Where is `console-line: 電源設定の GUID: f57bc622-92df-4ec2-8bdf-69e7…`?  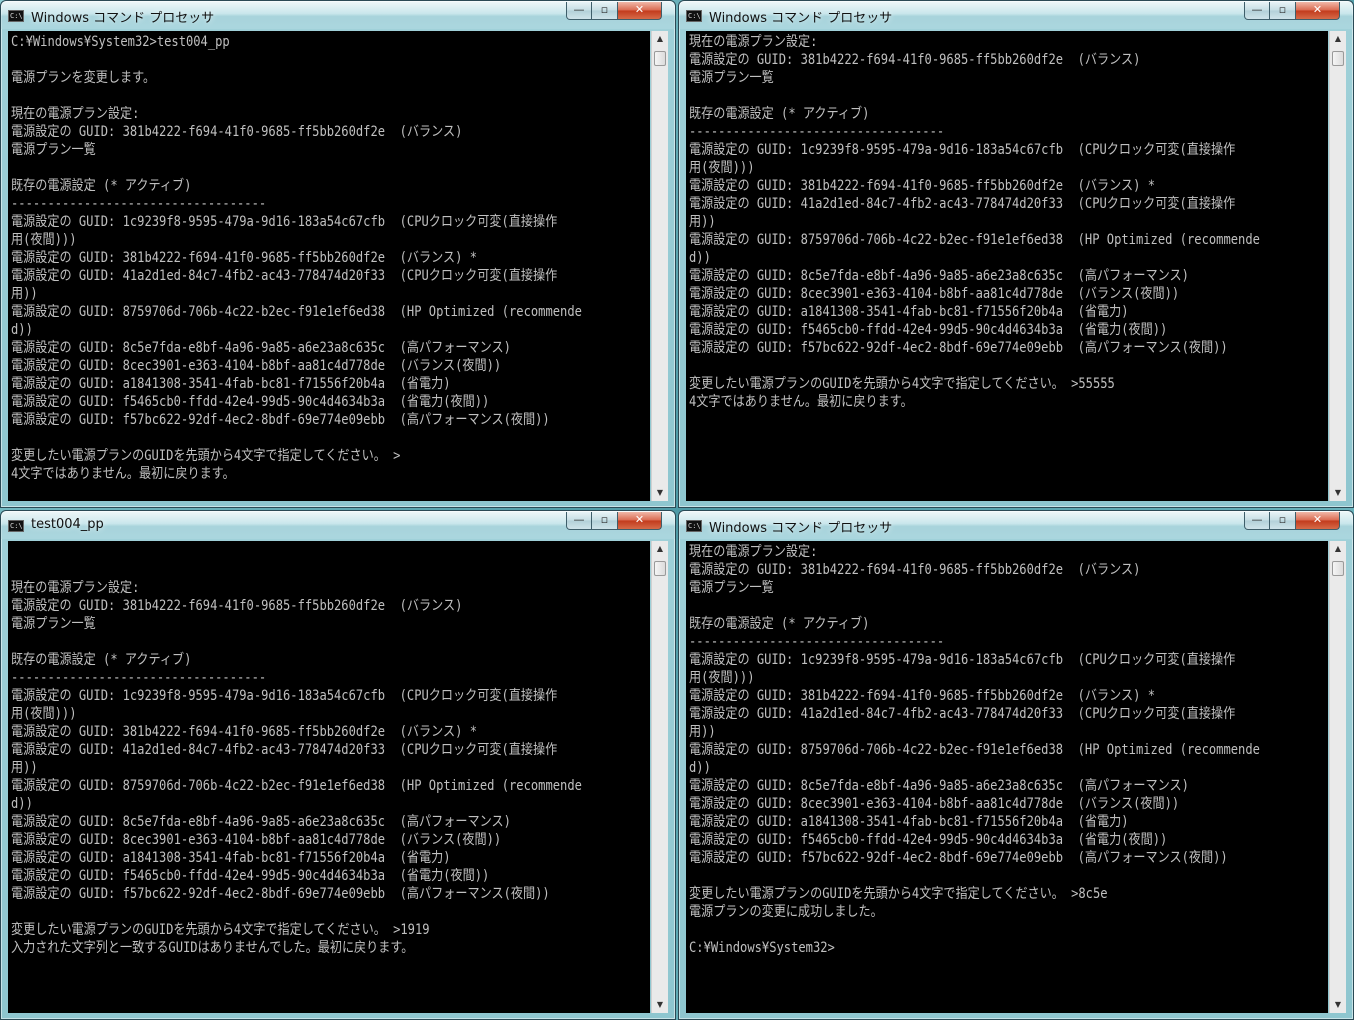 console-line: 電源設定の GUID: f57bc622-92df-4ec2-8bdf-69e7… is located at coordinates (280, 420).